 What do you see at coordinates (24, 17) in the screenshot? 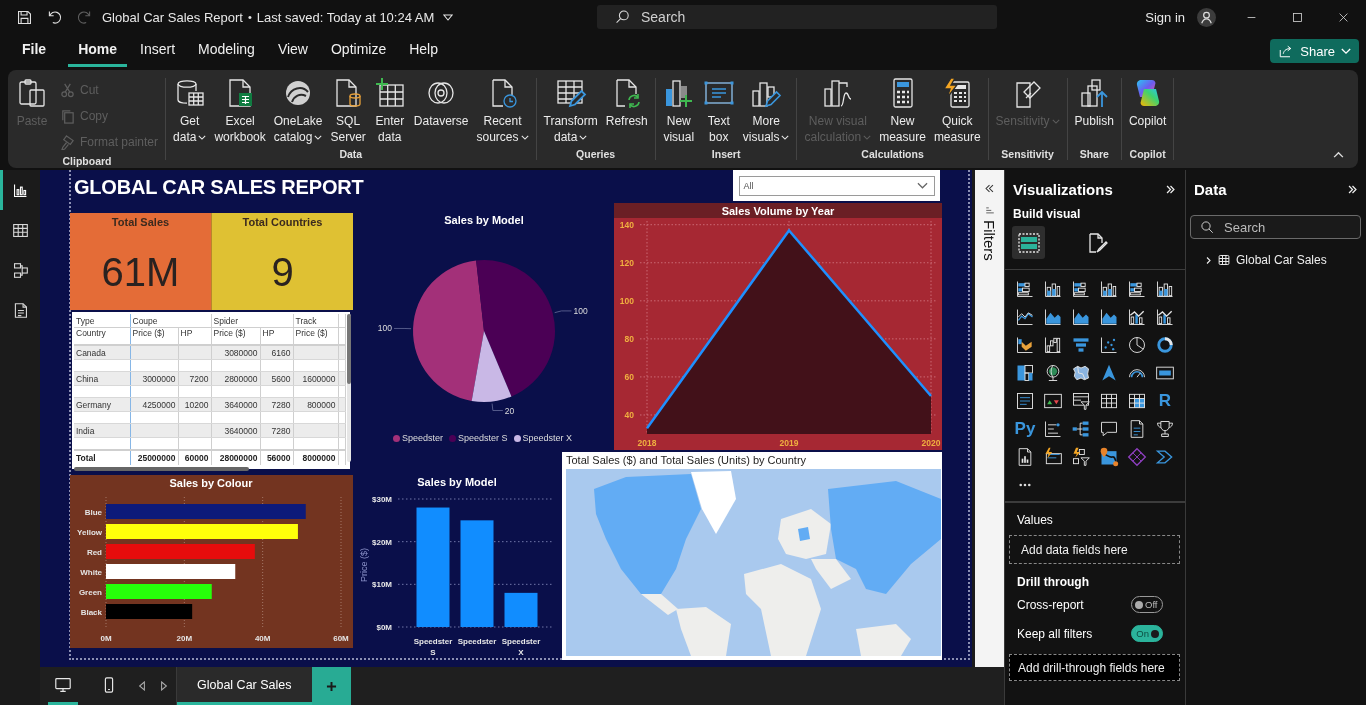
I see `save-icon` at bounding box center [24, 17].